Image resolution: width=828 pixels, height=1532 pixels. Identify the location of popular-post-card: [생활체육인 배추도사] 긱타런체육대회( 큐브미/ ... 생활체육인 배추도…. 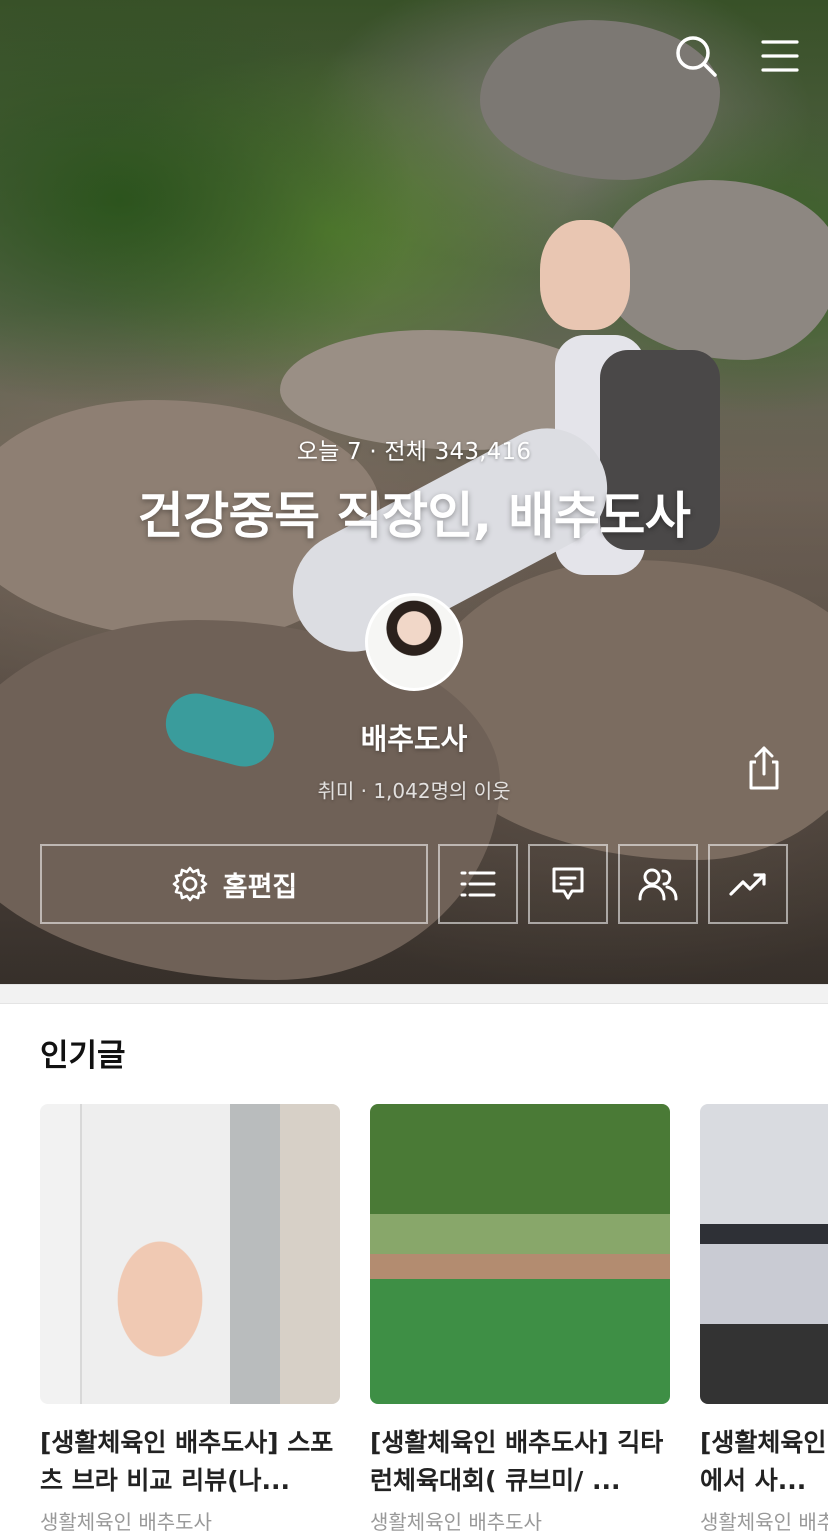
(520, 1318).